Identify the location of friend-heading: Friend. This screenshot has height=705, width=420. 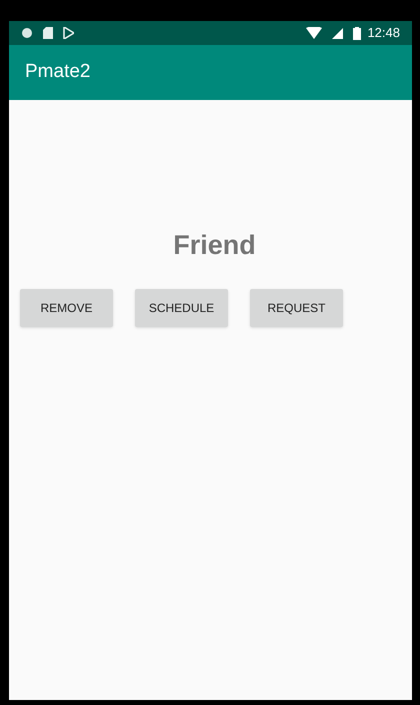
(214, 245).